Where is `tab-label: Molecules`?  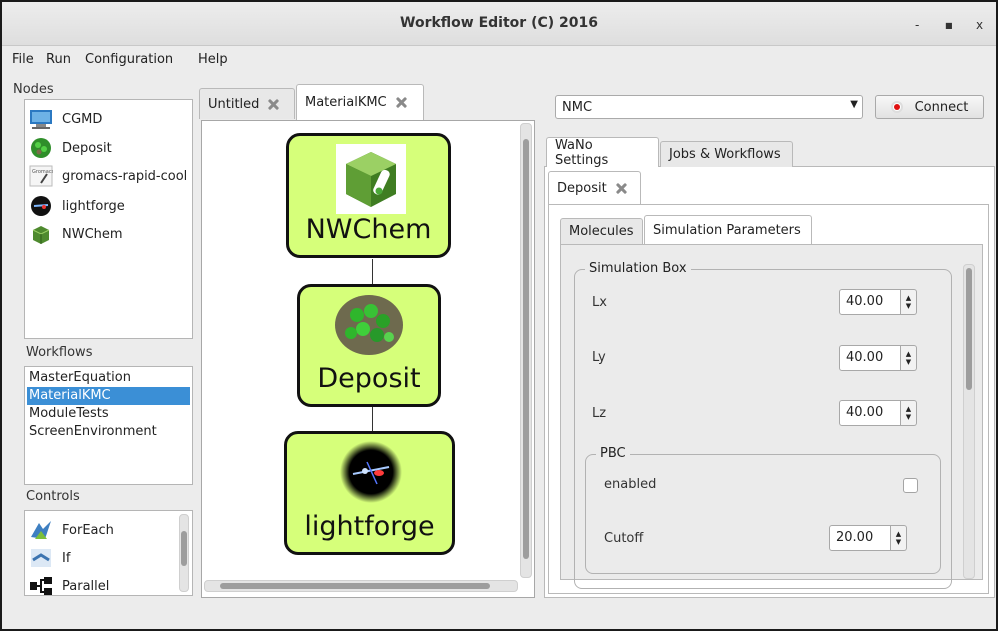 tab-label: Molecules is located at coordinates (601, 231).